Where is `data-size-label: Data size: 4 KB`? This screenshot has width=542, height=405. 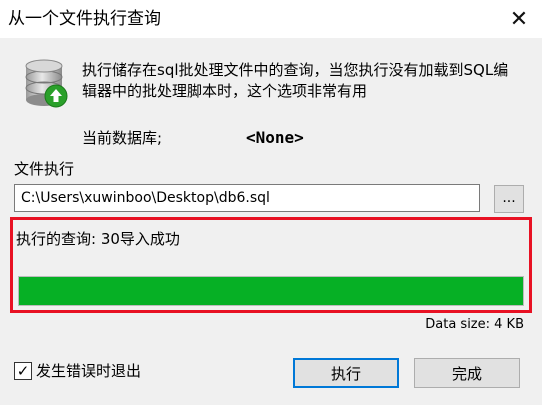
data-size-label: Data size: 4 KB is located at coordinates (474, 324).